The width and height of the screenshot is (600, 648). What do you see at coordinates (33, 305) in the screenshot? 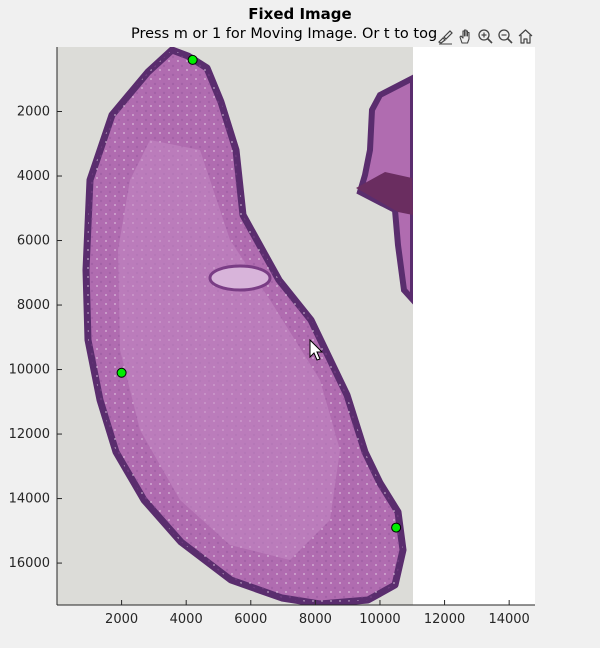
I see `y-tick-label: 8000` at bounding box center [33, 305].